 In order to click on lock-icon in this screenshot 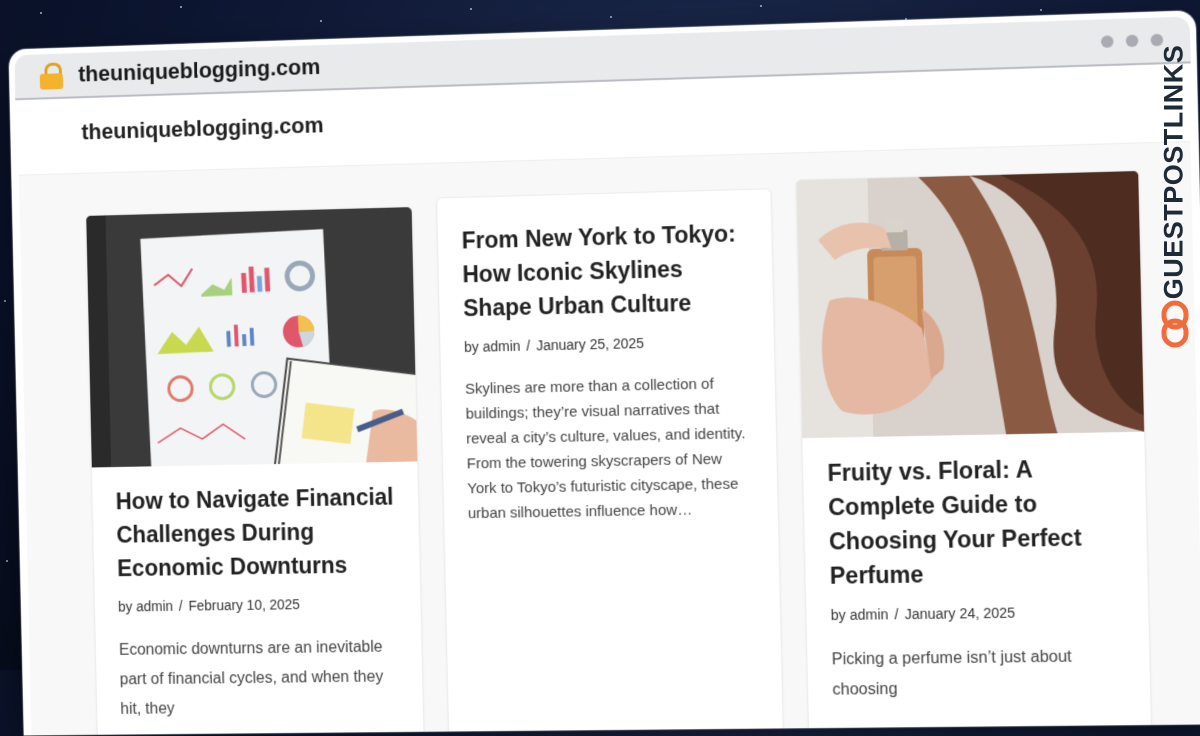, I will do `click(52, 76)`.